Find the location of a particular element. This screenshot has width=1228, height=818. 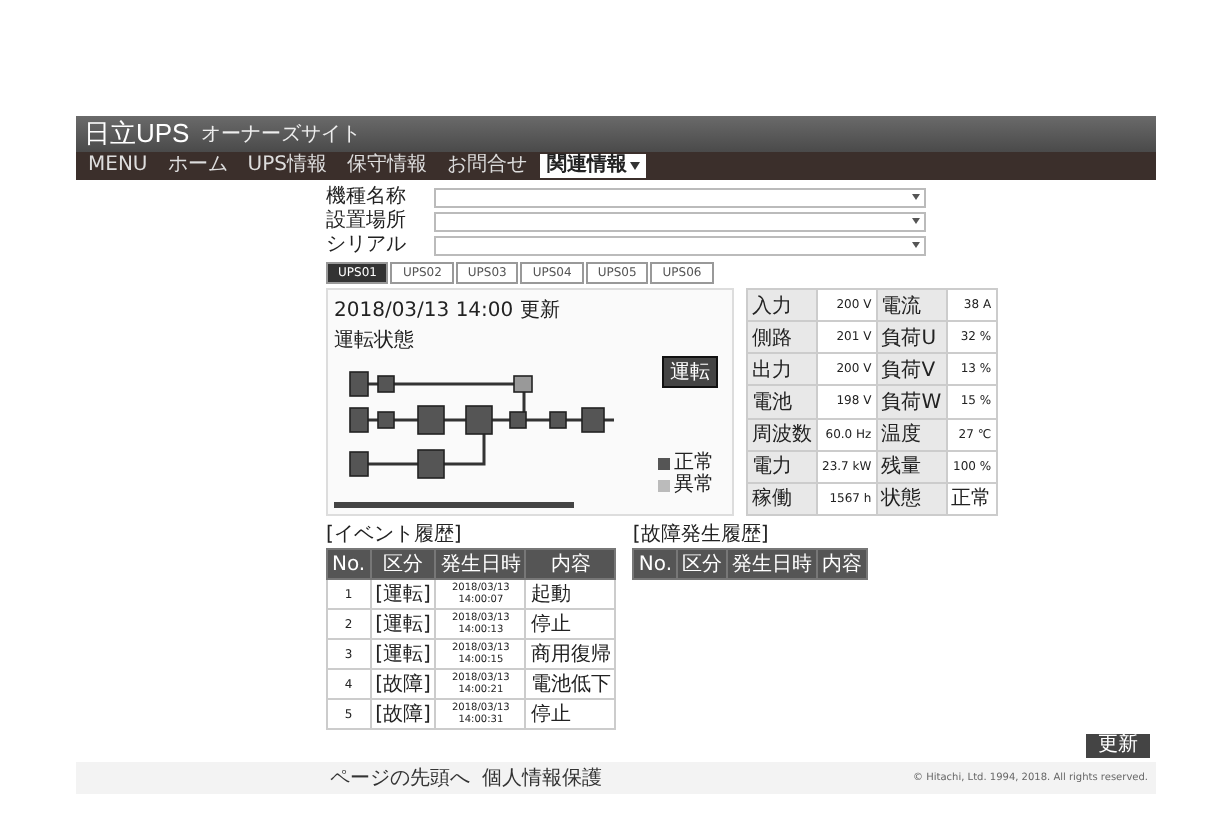

table-cell: 状態 is located at coordinates (911, 498).